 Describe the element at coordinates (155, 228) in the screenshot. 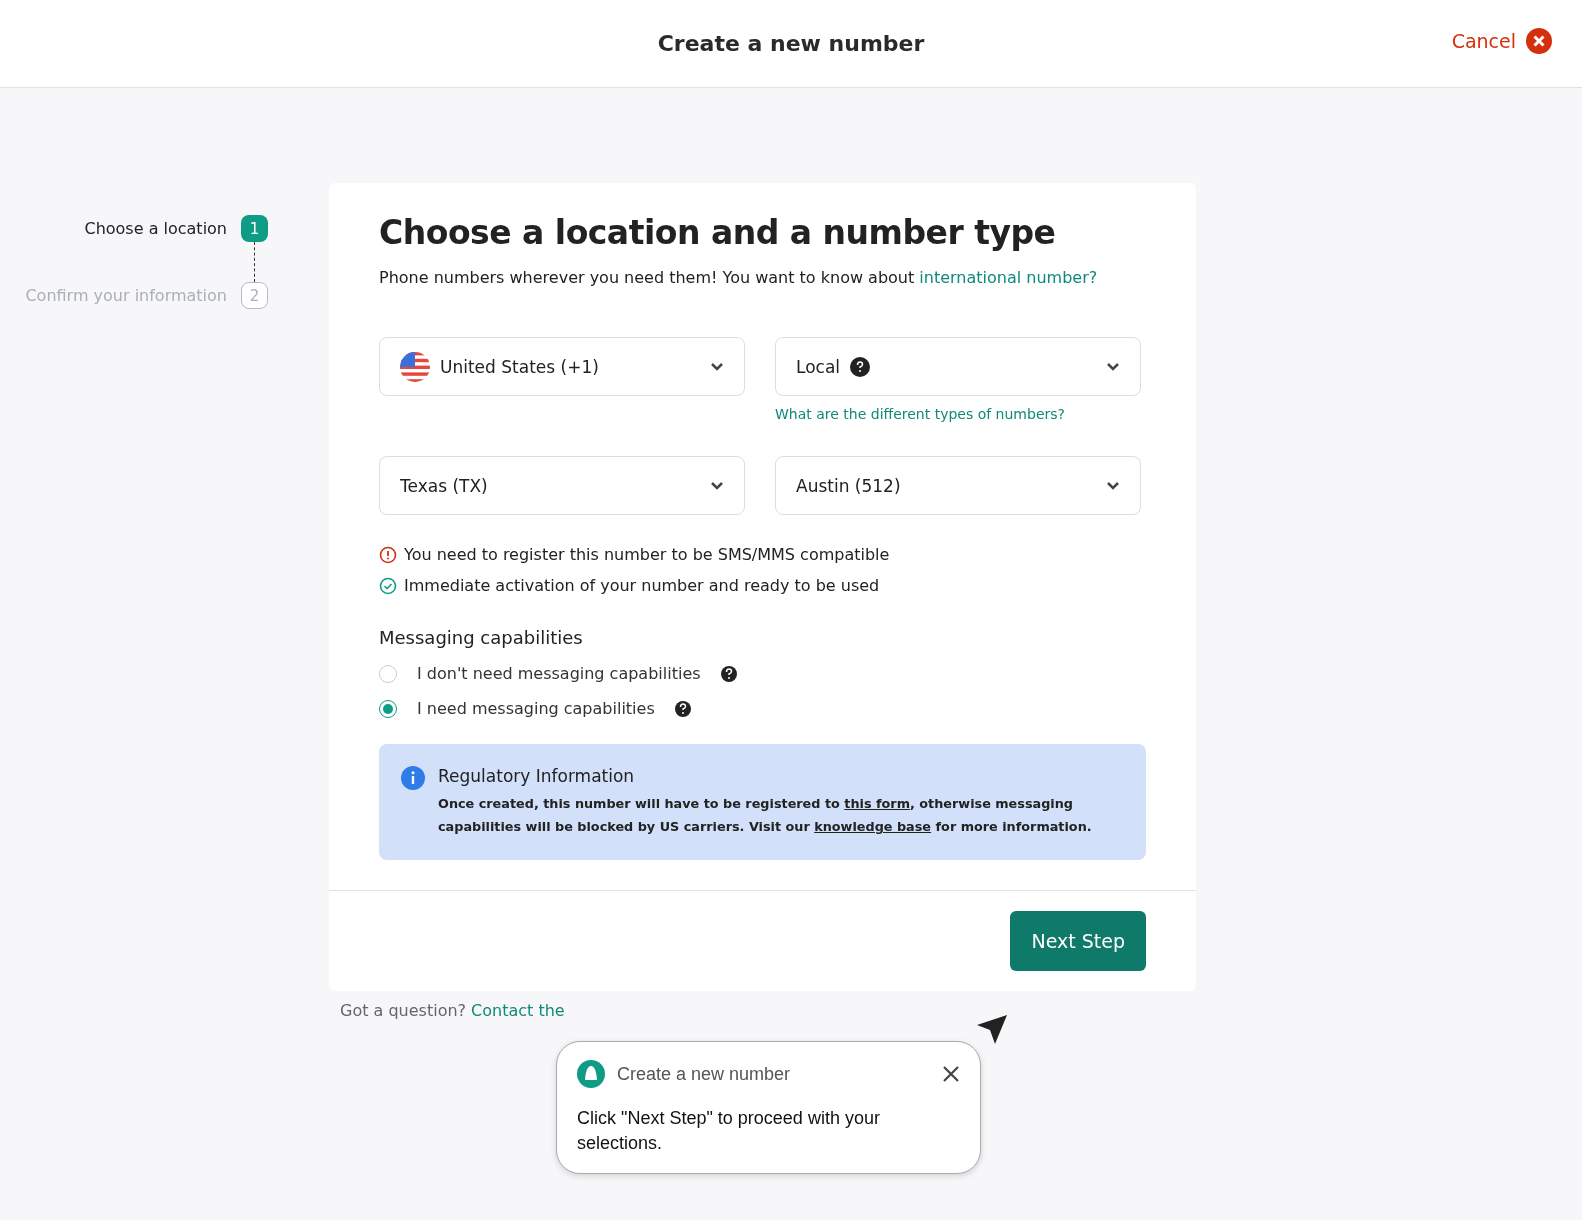

I see `step-label: Choose a location` at that location.